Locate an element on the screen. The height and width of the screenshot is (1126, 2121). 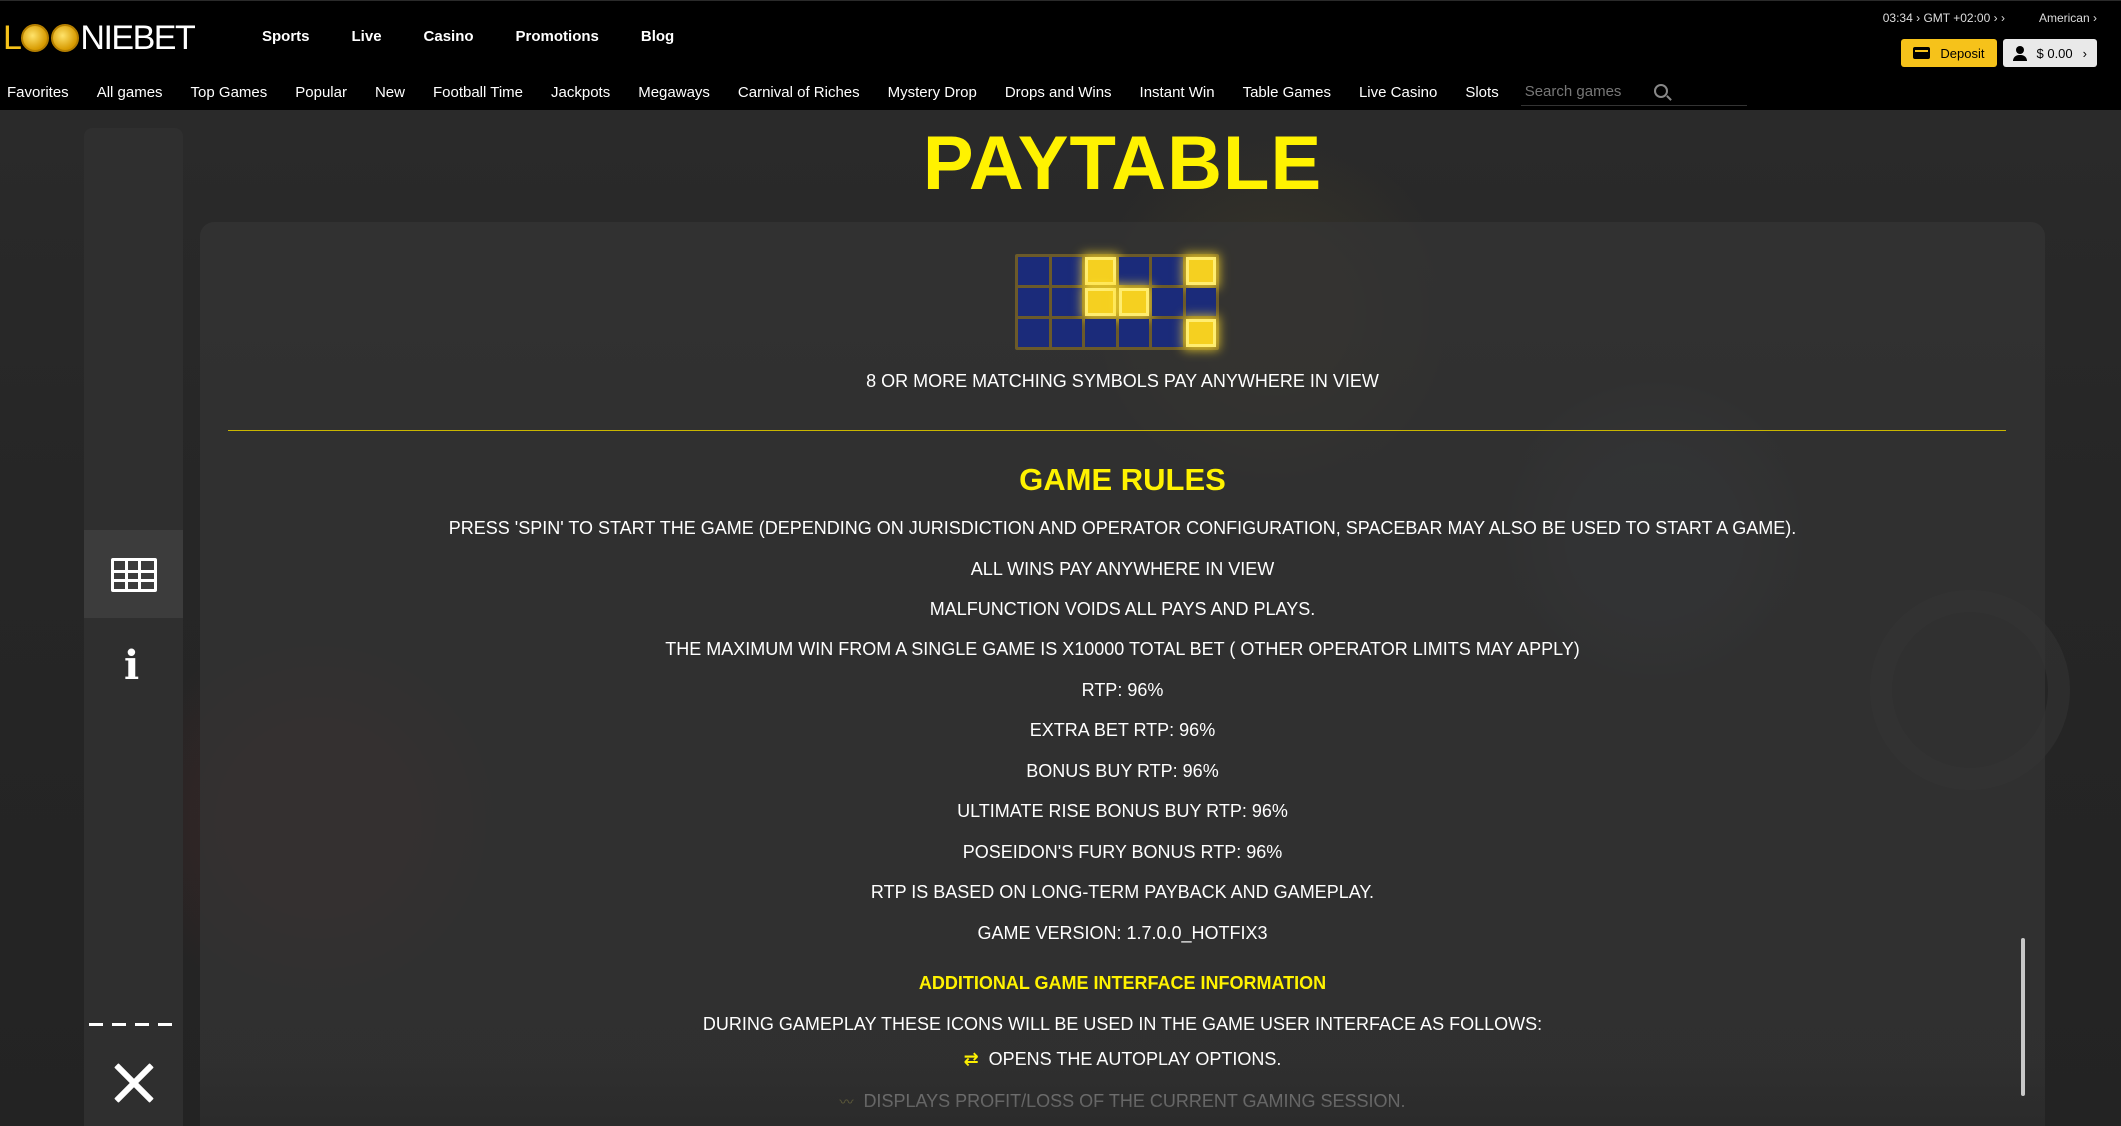
additional-info-title: ADDITIONAL GAME INTERFACE INFORMATION is located at coordinates (1122, 983).